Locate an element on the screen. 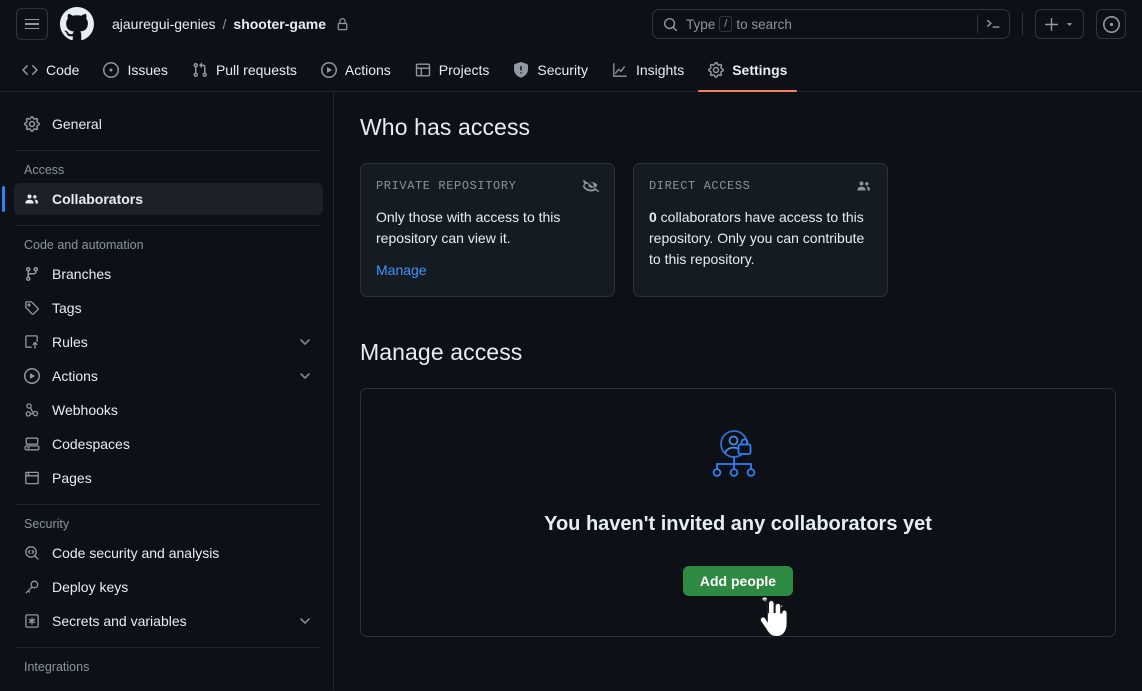 Image resolution: width=1142 pixels, height=691 pixels. play-icon is located at coordinates (328, 69).